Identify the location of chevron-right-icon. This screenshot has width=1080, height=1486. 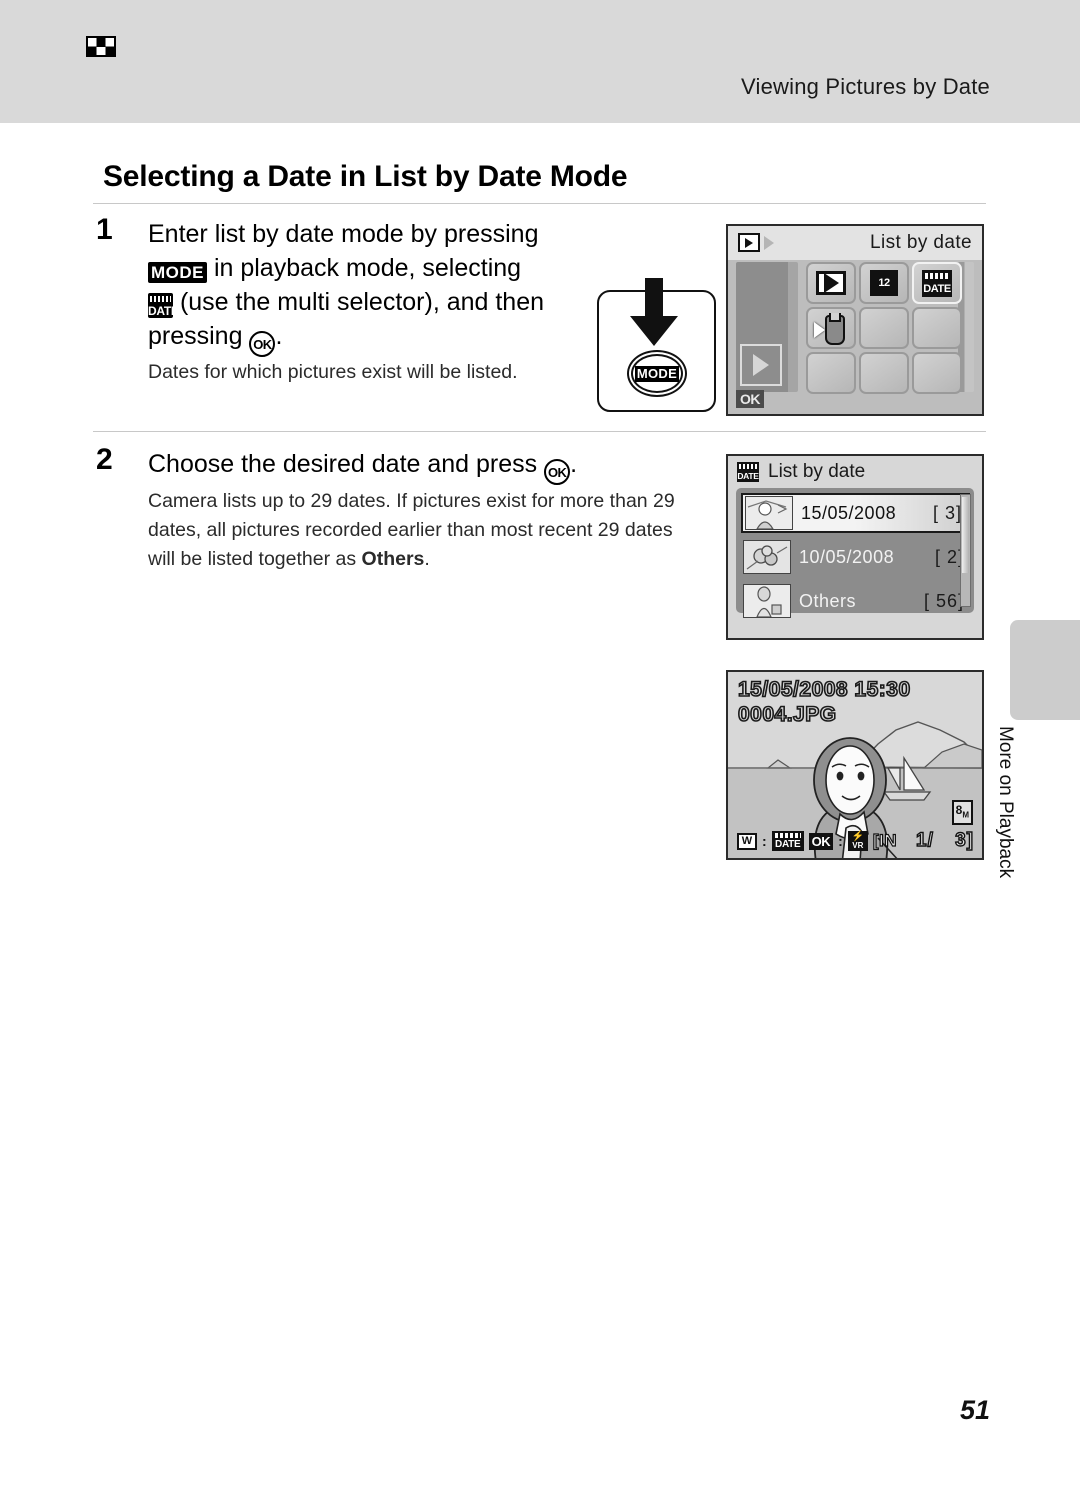
(769, 243).